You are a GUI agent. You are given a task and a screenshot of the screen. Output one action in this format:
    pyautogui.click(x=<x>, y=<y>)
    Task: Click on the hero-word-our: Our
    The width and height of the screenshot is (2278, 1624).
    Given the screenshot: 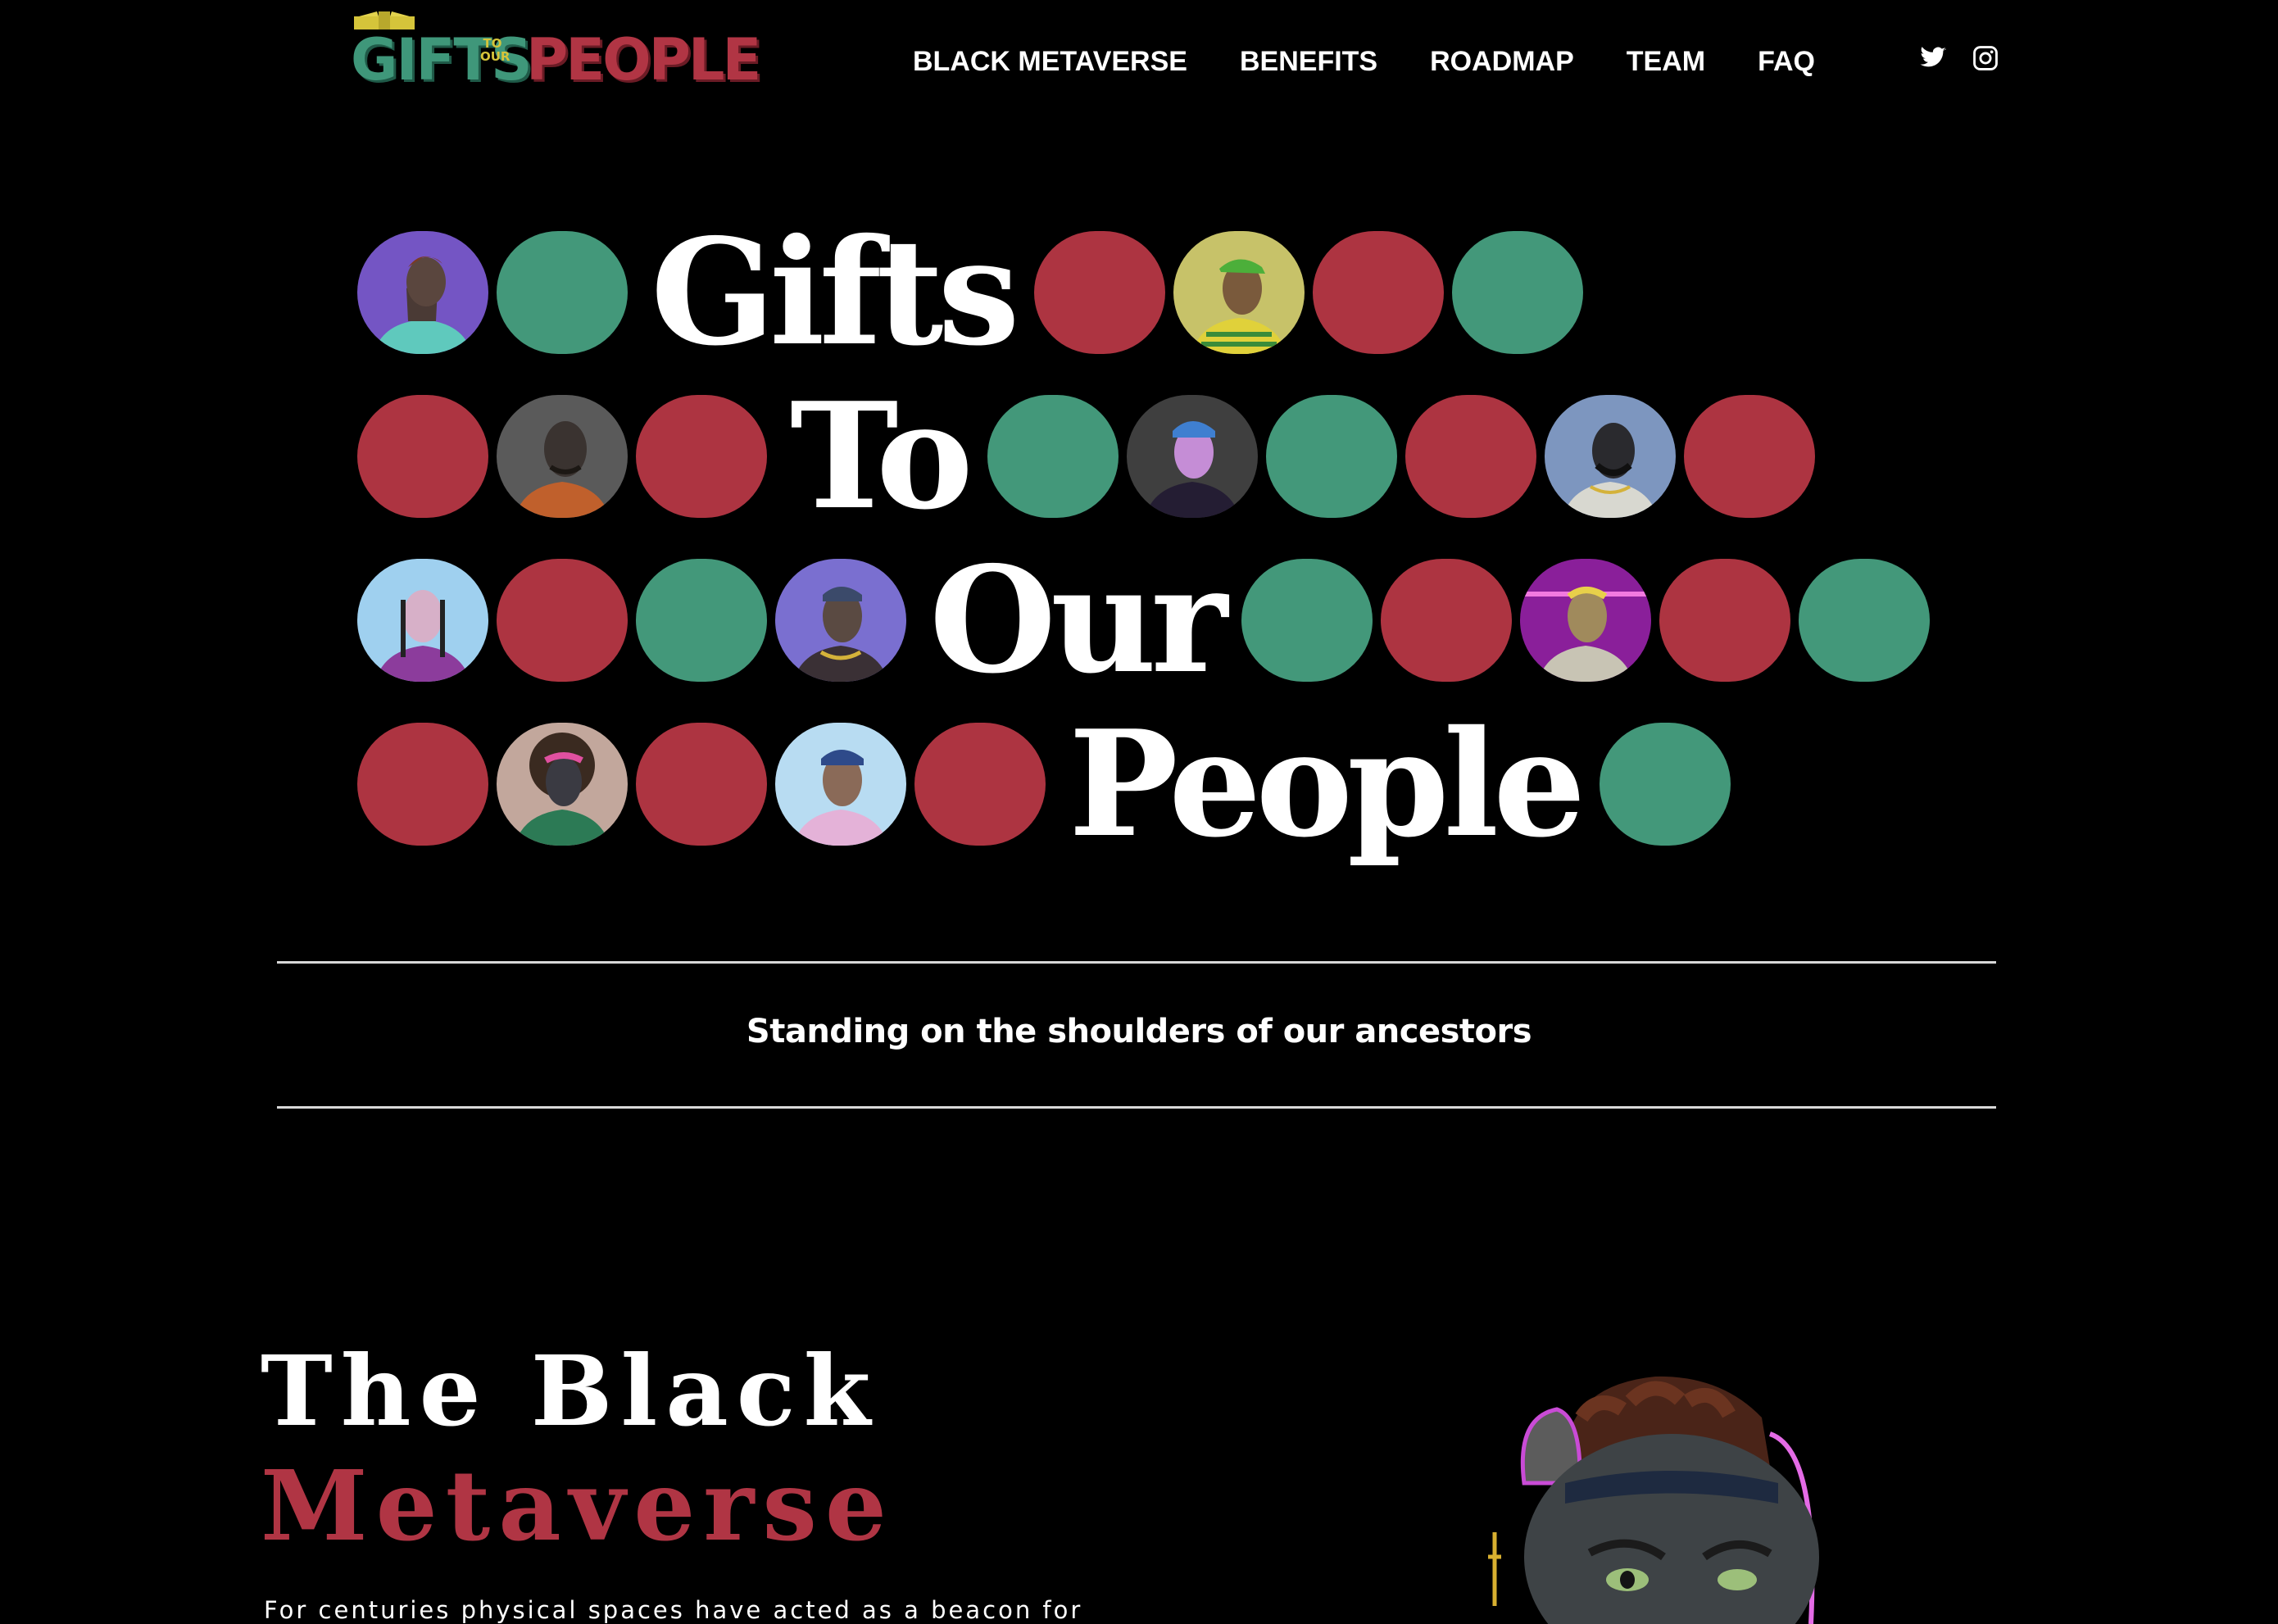 What is the action you would take?
    pyautogui.click(x=1078, y=620)
    